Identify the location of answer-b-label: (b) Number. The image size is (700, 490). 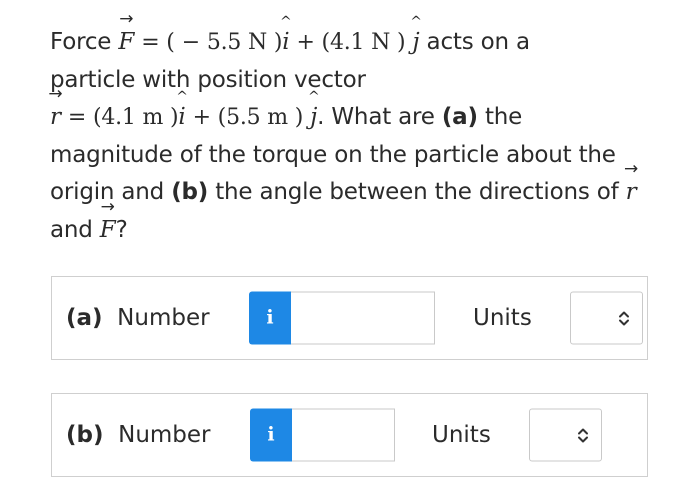
(138, 435).